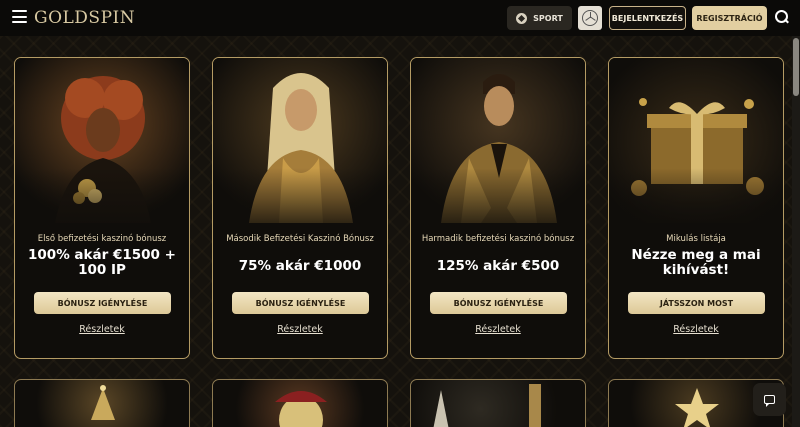 This screenshot has height=427, width=800. Describe the element at coordinates (647, 18) in the screenshot. I see `login-button: BEJELENTKEZÉS` at that location.